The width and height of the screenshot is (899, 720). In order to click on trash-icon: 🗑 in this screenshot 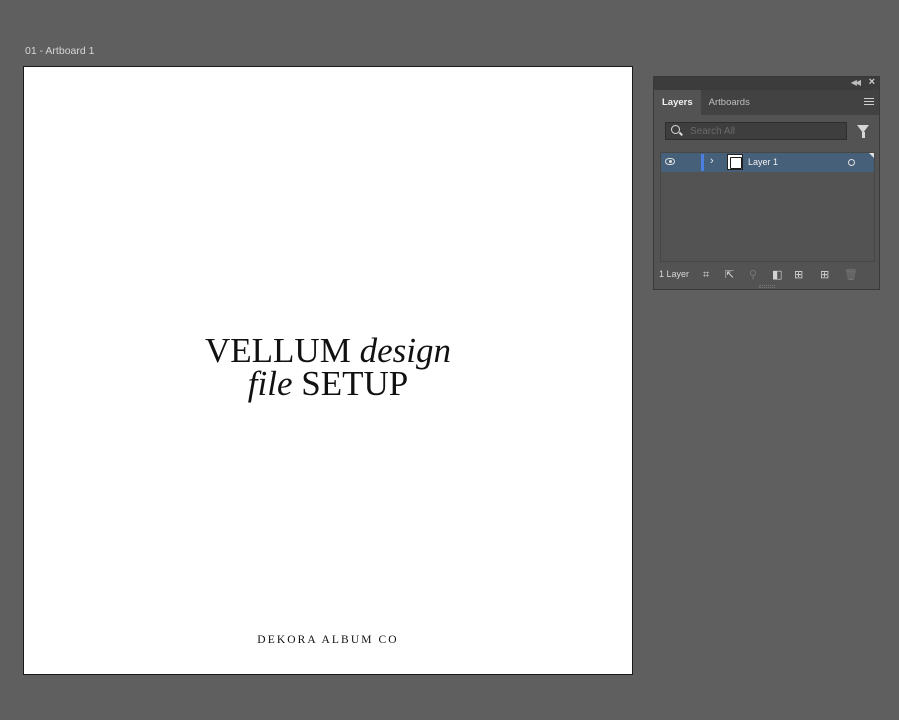, I will do `click(851, 275)`.